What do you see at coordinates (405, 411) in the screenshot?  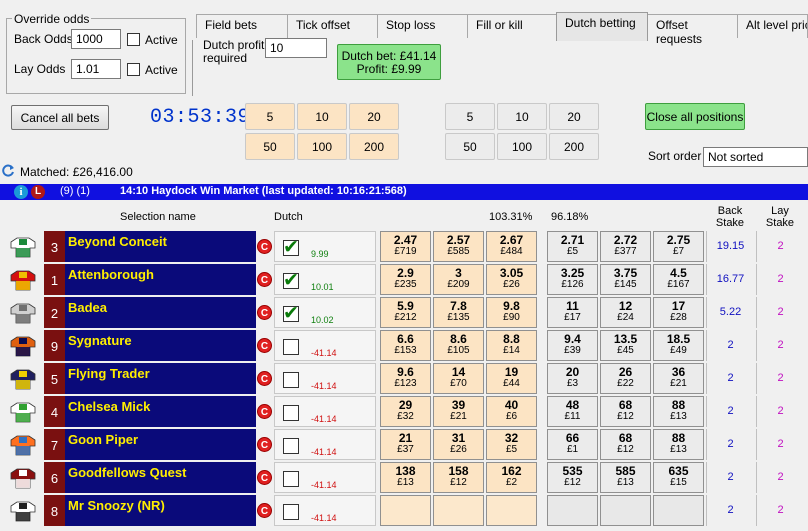 I see `back-price-cell: 29 £32` at bounding box center [405, 411].